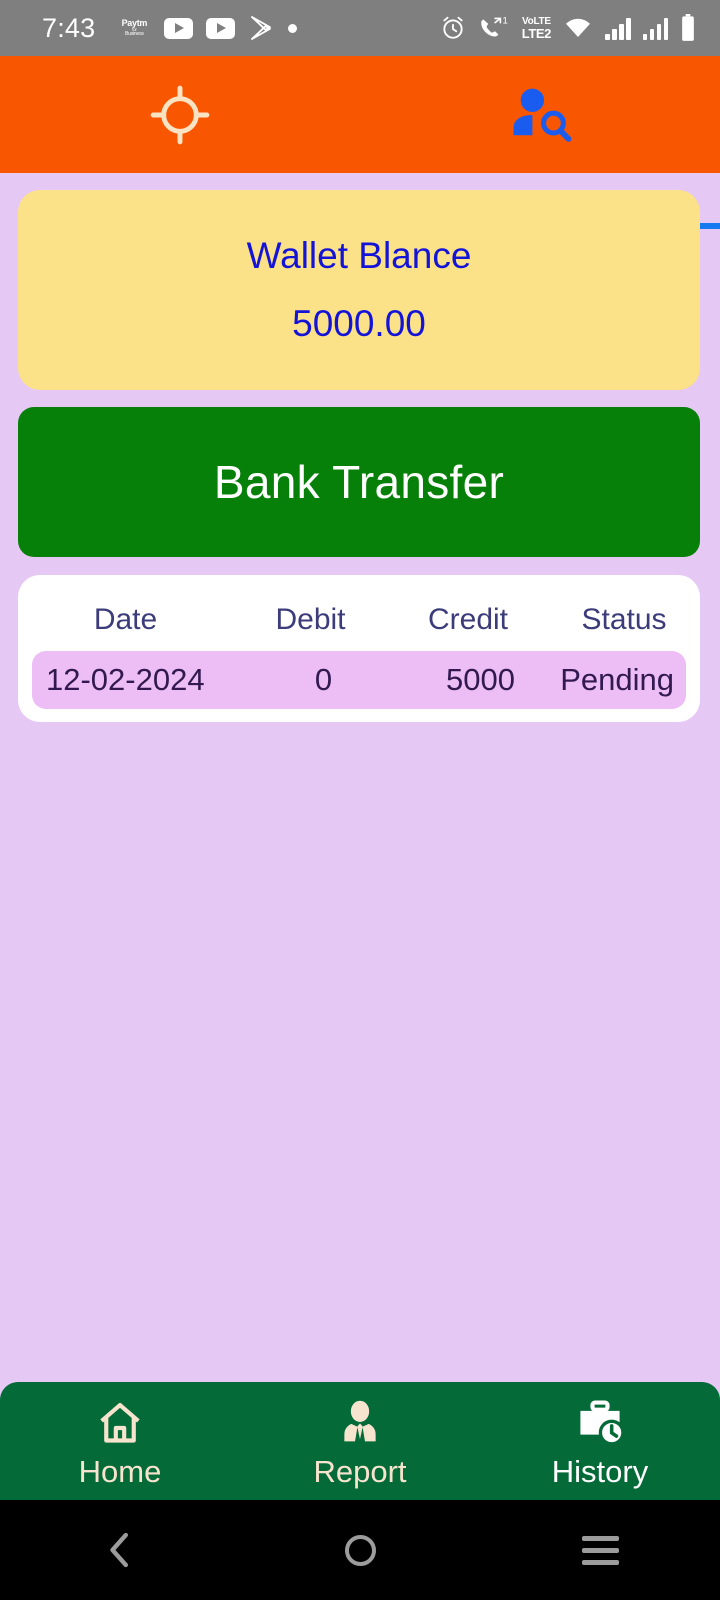 The height and width of the screenshot is (1600, 720). Describe the element at coordinates (359, 620) in the screenshot. I see `table-header-row: Date Debit Credit Status` at that location.